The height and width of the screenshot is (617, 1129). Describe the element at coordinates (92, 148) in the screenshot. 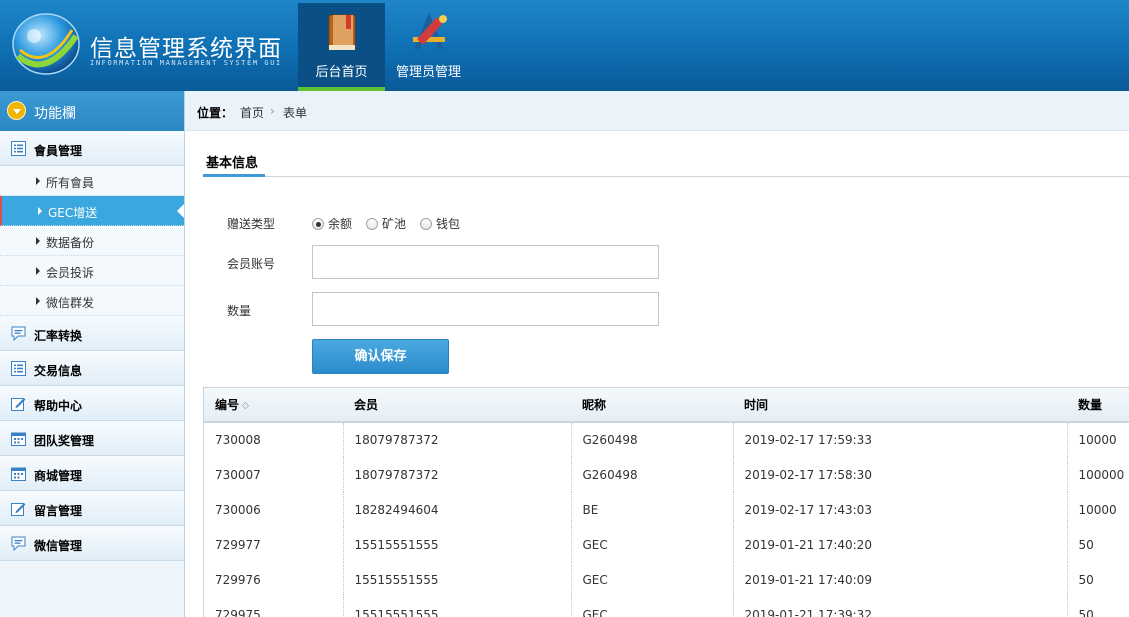

I see `sidebar-section-members: 會員管理` at that location.